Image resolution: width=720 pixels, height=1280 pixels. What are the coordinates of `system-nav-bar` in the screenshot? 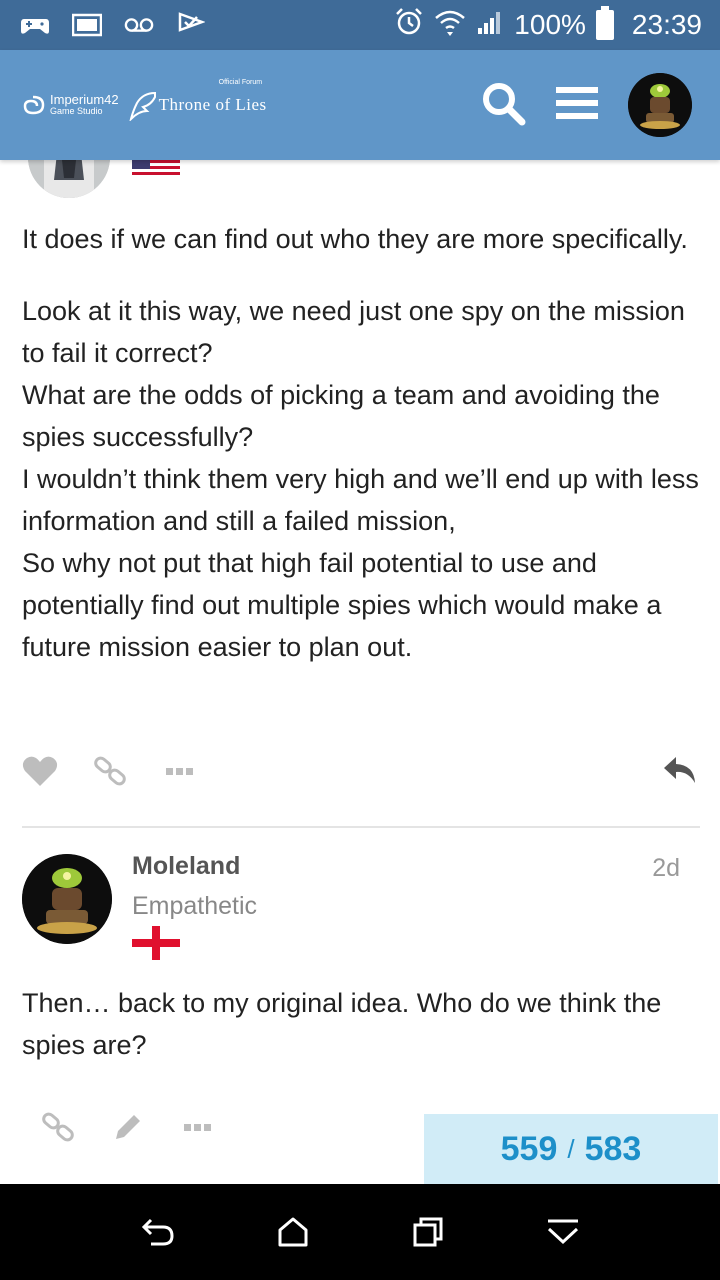 It's located at (360, 1232).